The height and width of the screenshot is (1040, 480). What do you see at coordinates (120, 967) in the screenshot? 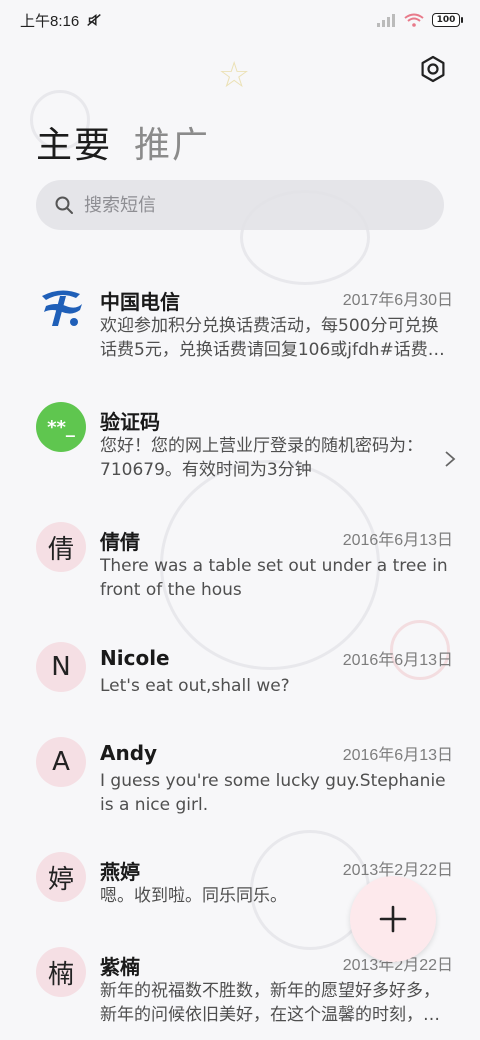
I see `contact-name: 紫楠` at bounding box center [120, 967].